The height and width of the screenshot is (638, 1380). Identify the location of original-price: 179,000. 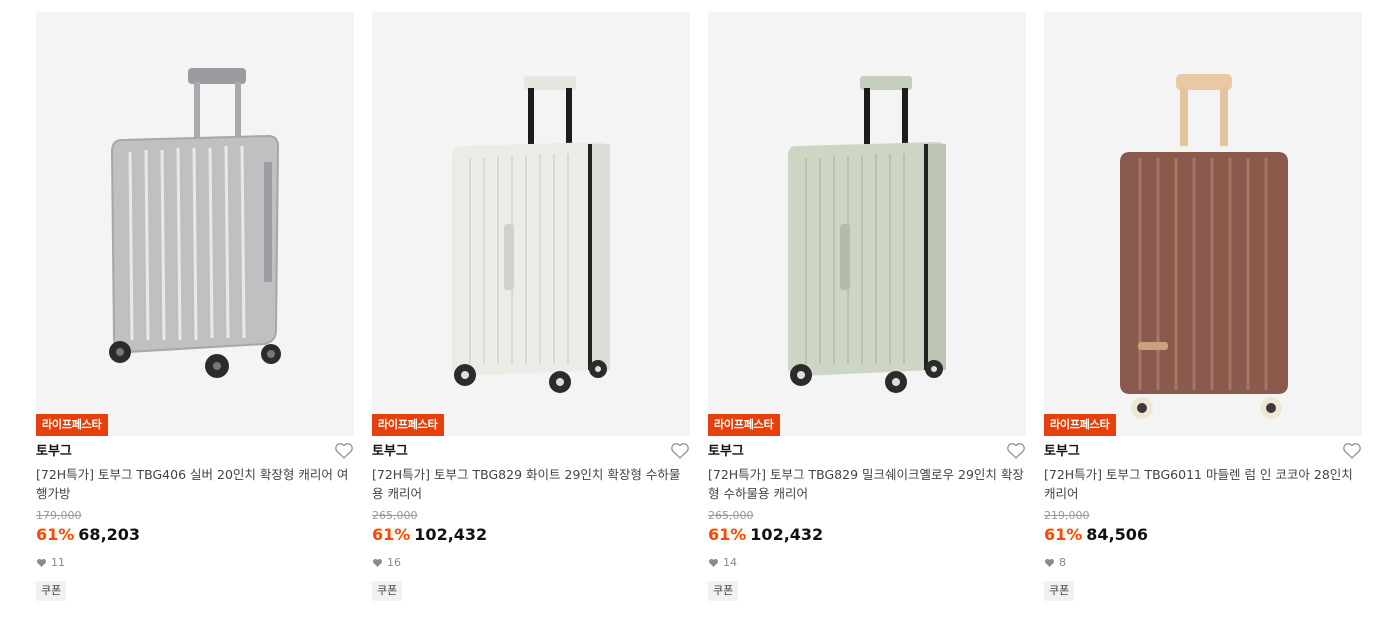
(59, 515).